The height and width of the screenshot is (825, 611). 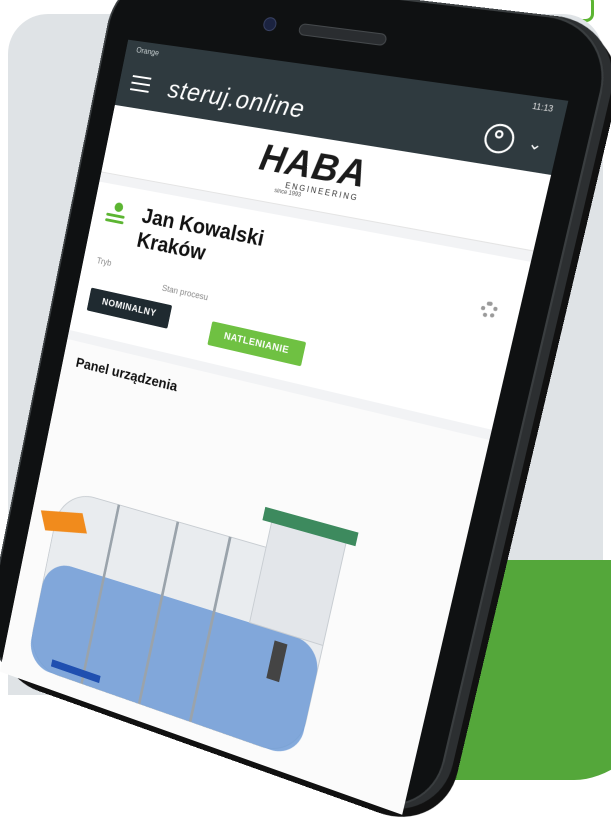 What do you see at coordinates (116, 214) in the screenshot?
I see `owner-wave-icon` at bounding box center [116, 214].